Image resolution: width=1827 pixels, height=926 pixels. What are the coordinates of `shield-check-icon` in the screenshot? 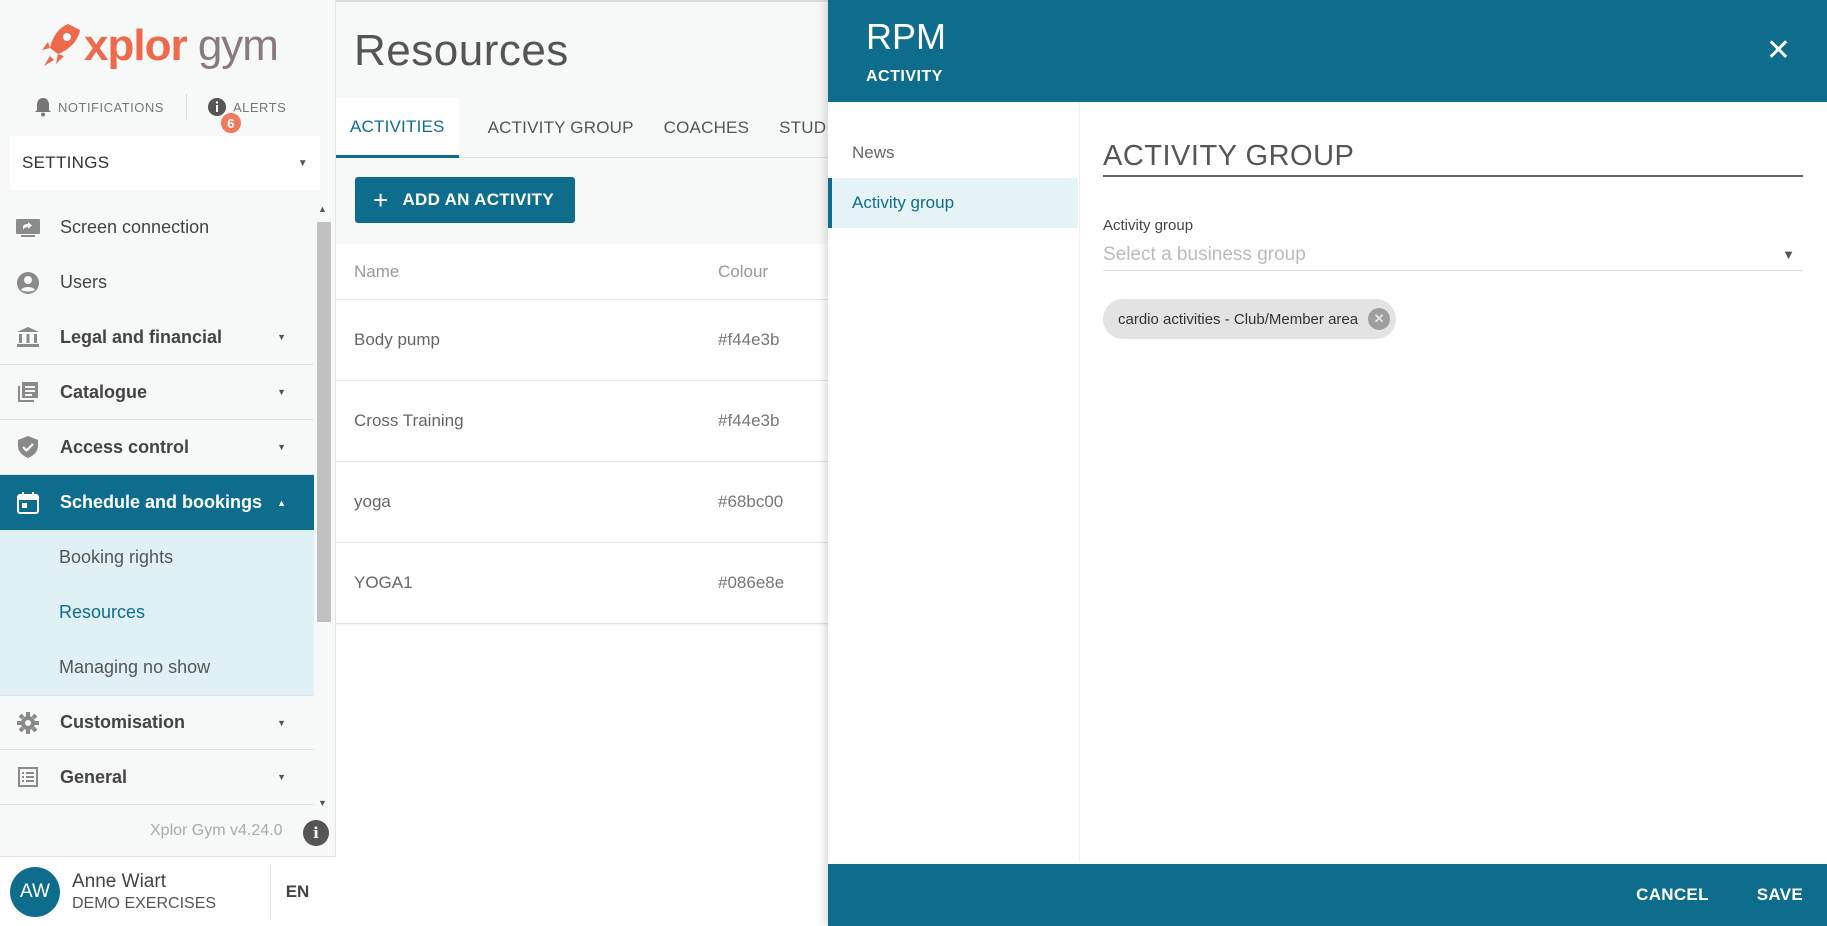 It's located at (28, 447).